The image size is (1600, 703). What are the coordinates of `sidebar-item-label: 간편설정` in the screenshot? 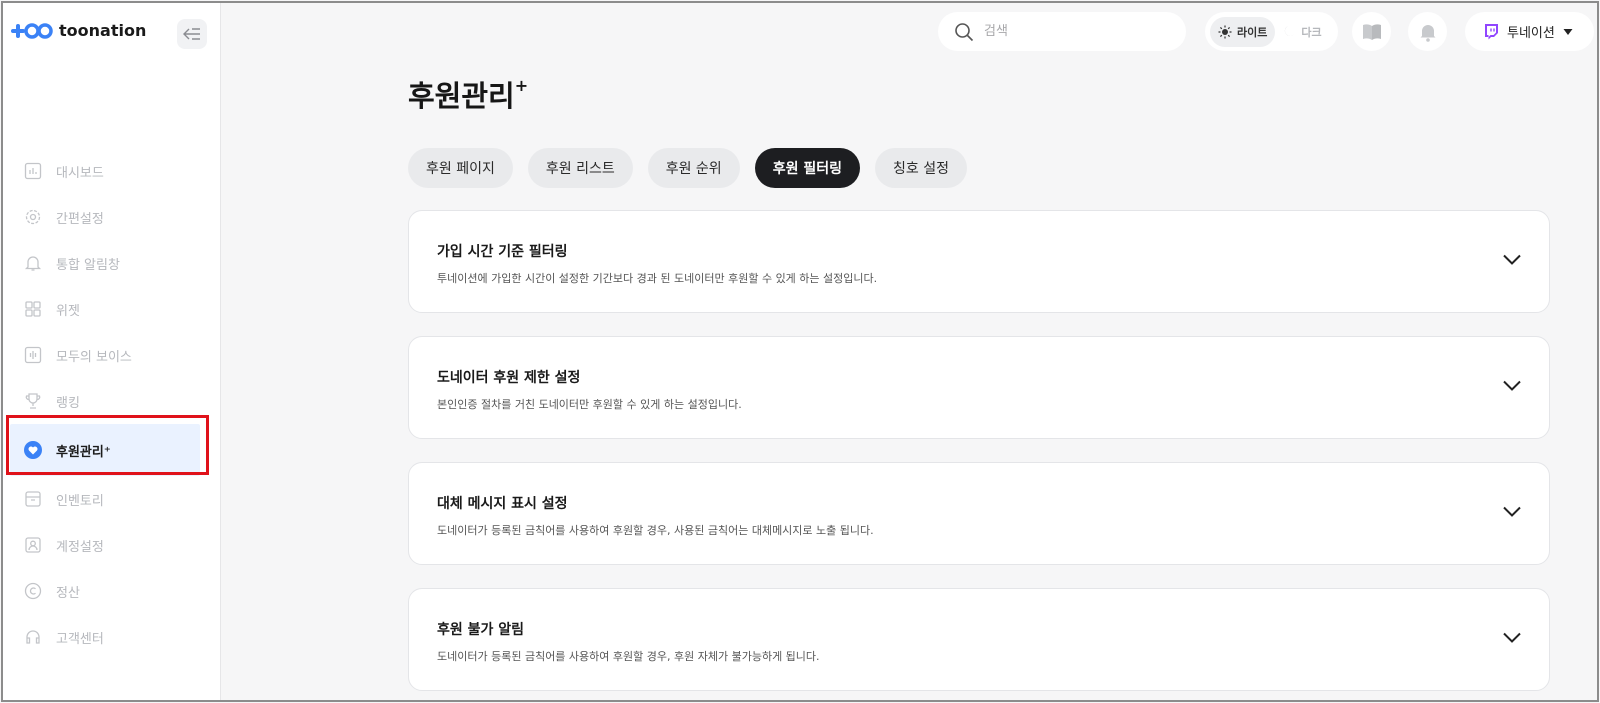 It's located at (80, 219).